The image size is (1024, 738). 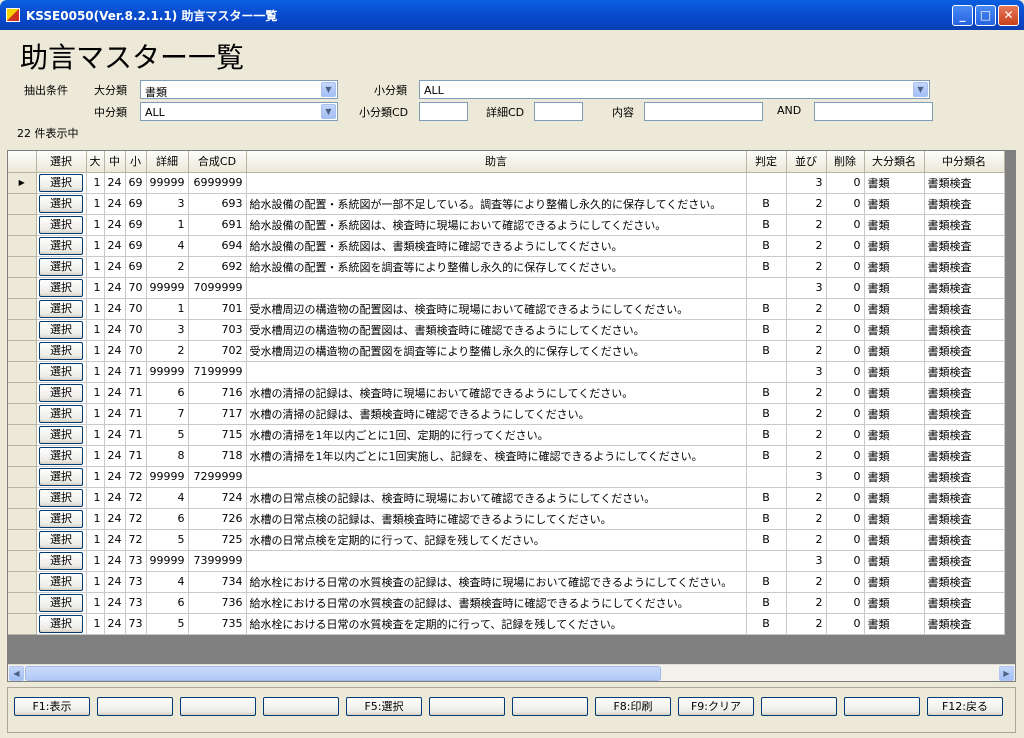 I want to click on table-row: ▶ 選択 1 24 69 99999 6999999 3 0 書類 書類検査, so click(x=506, y=183).